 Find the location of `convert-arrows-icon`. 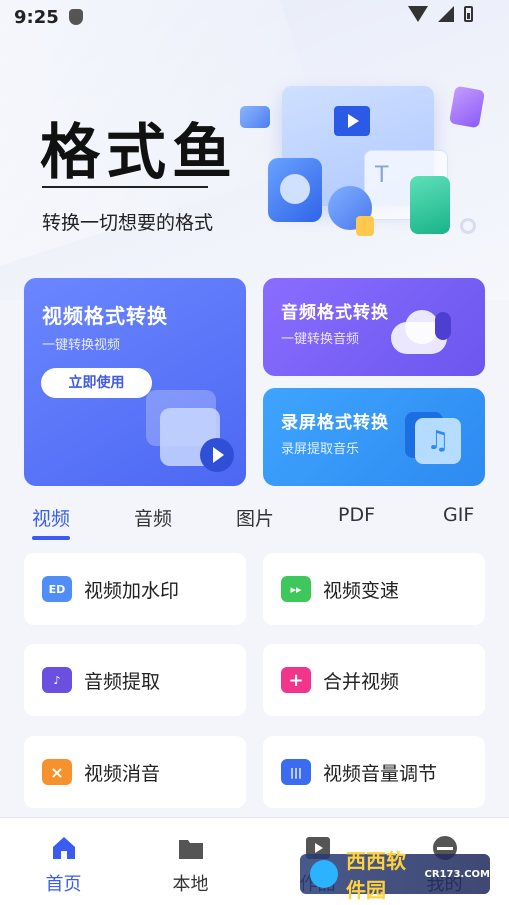

convert-arrows-icon is located at coordinates (430, 205).